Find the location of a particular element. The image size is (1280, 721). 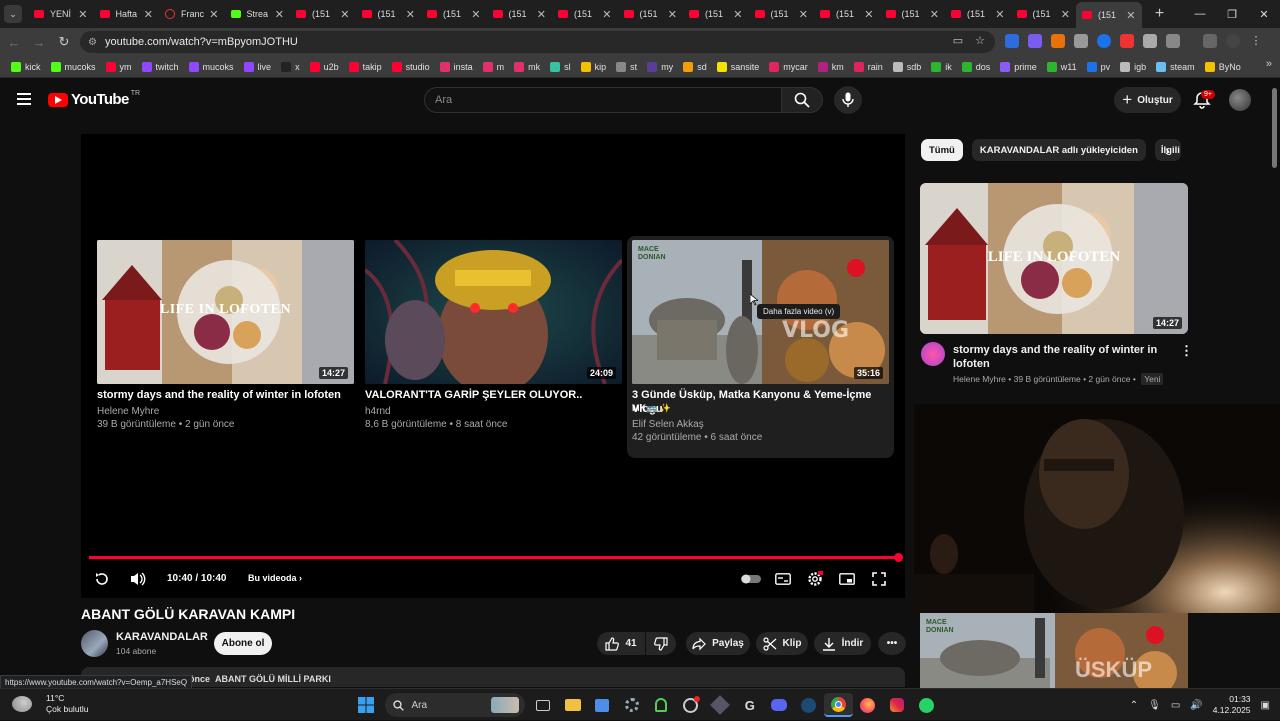

chevron-right-icon: › is located at coordinates (1167, 150).